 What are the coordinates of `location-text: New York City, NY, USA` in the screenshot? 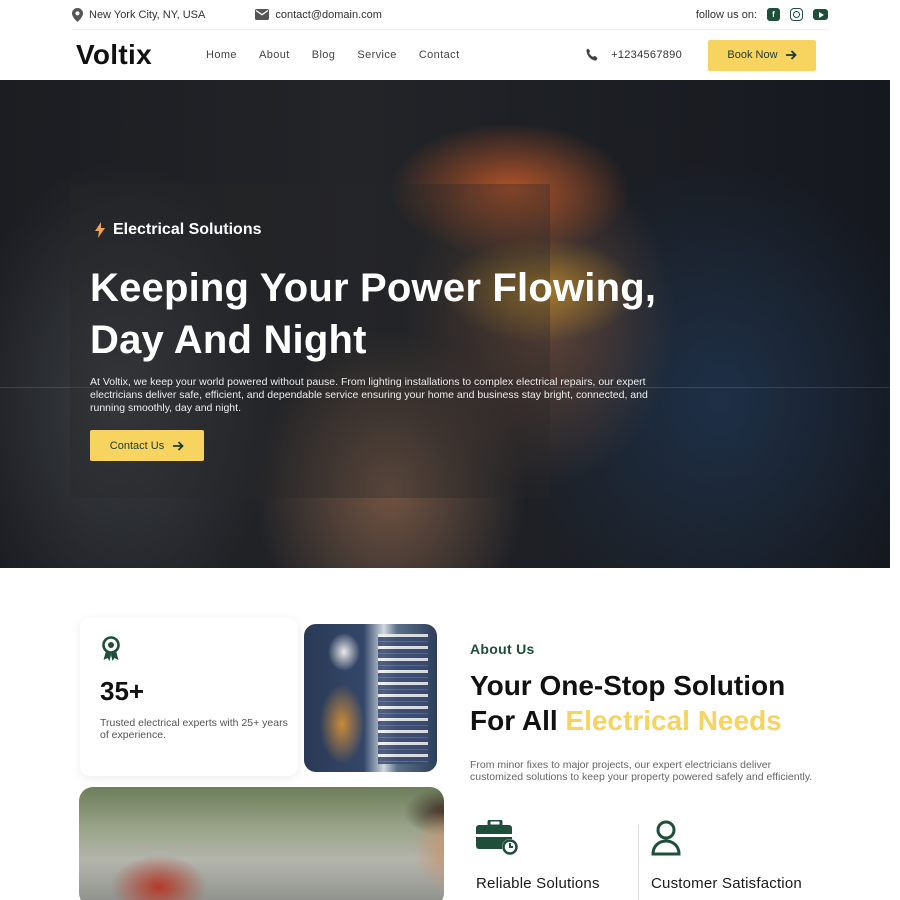 It's located at (147, 14).